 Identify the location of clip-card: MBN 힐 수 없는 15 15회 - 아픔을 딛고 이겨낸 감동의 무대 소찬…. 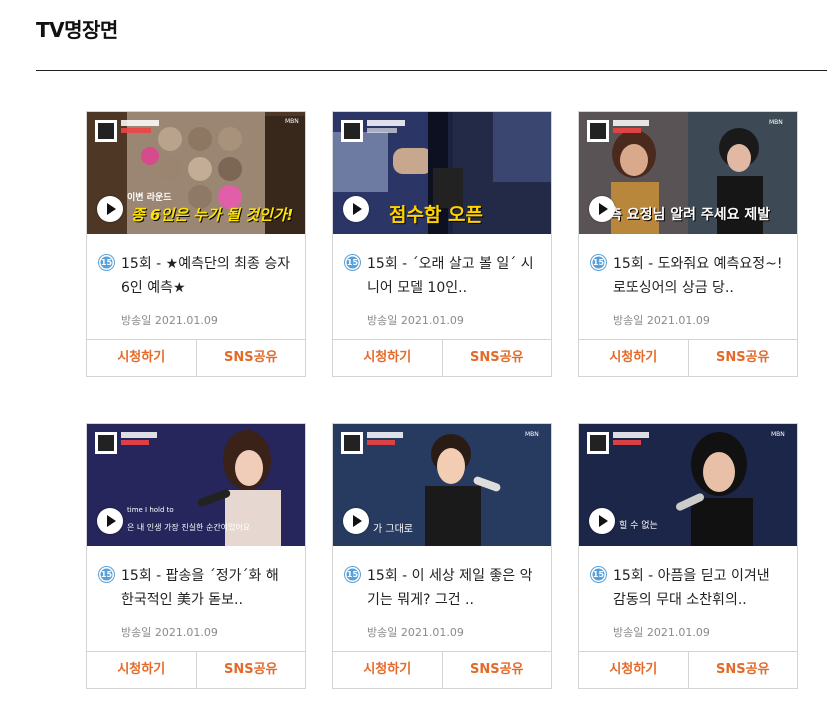
(688, 556).